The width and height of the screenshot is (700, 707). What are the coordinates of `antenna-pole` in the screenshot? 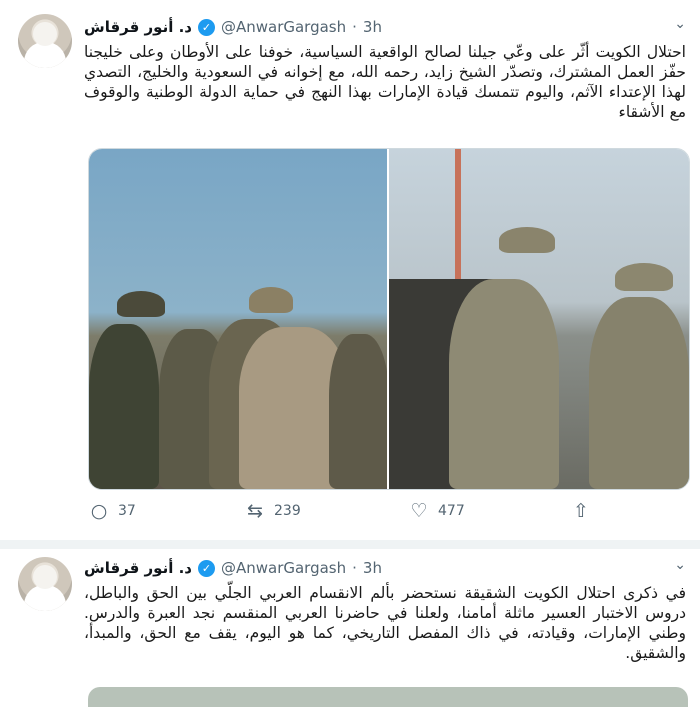 It's located at (458, 214).